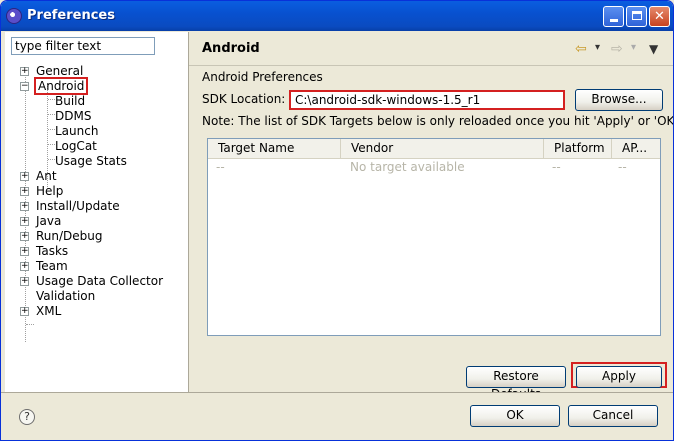 The image size is (674, 441). What do you see at coordinates (76, 131) in the screenshot?
I see `tree-item-launch: Launch` at bounding box center [76, 131].